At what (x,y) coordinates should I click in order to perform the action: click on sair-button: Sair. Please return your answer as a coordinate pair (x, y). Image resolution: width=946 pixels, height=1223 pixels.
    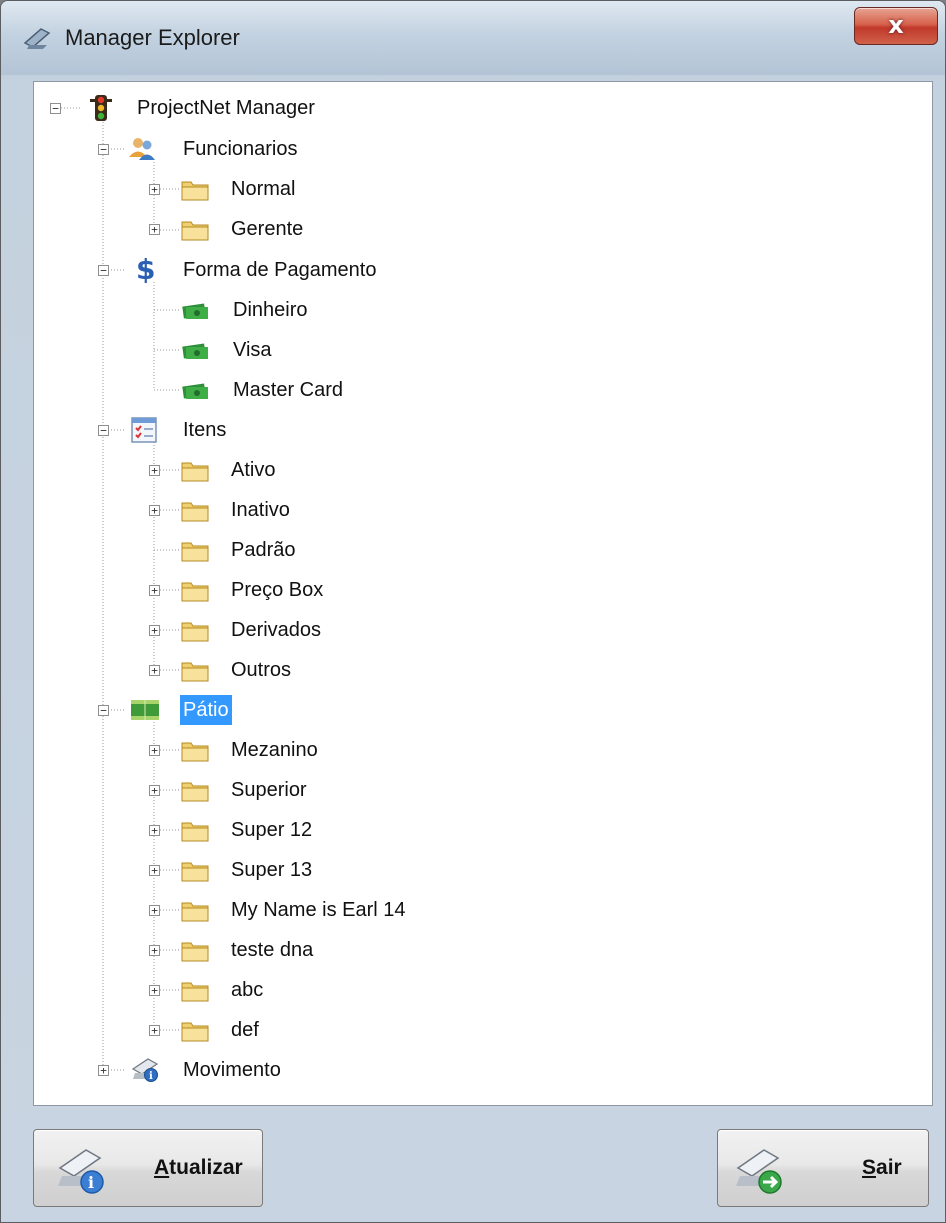
    Looking at the image, I should click on (823, 1168).